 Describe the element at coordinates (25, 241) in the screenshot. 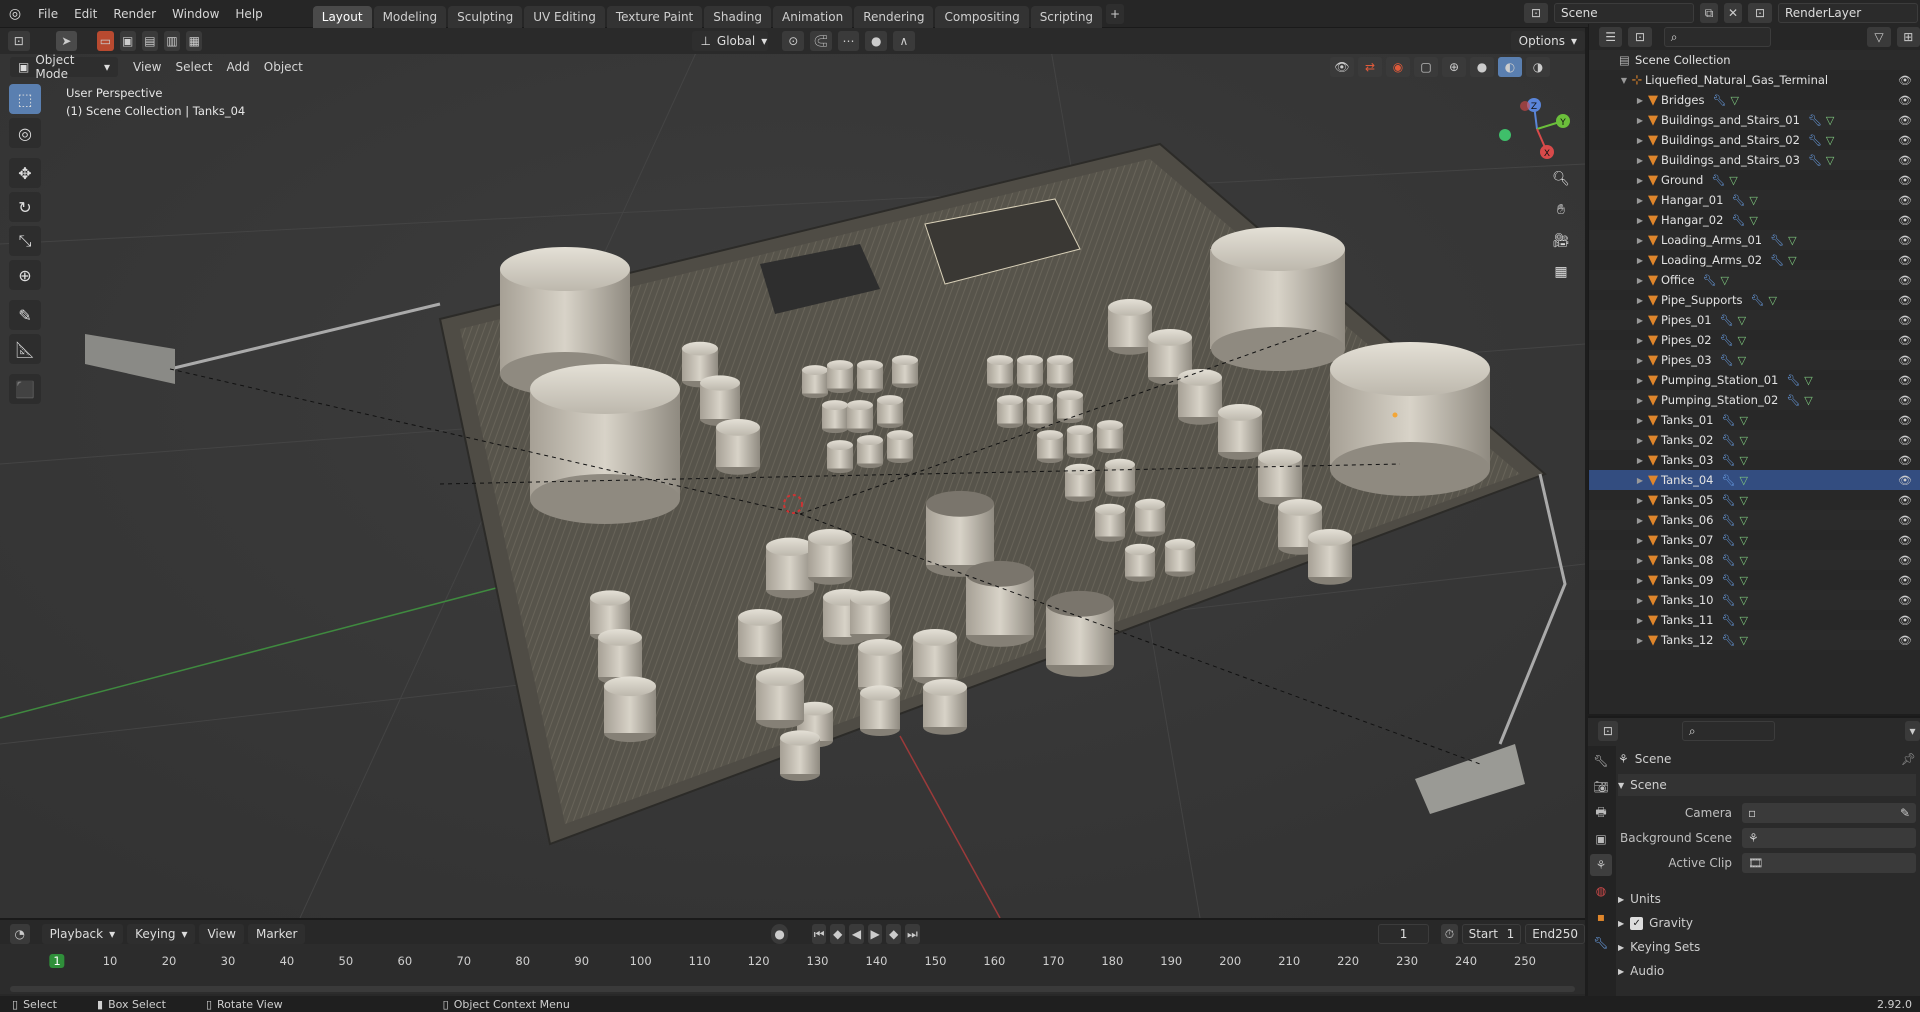

I see `scale-tool: ⤡` at that location.